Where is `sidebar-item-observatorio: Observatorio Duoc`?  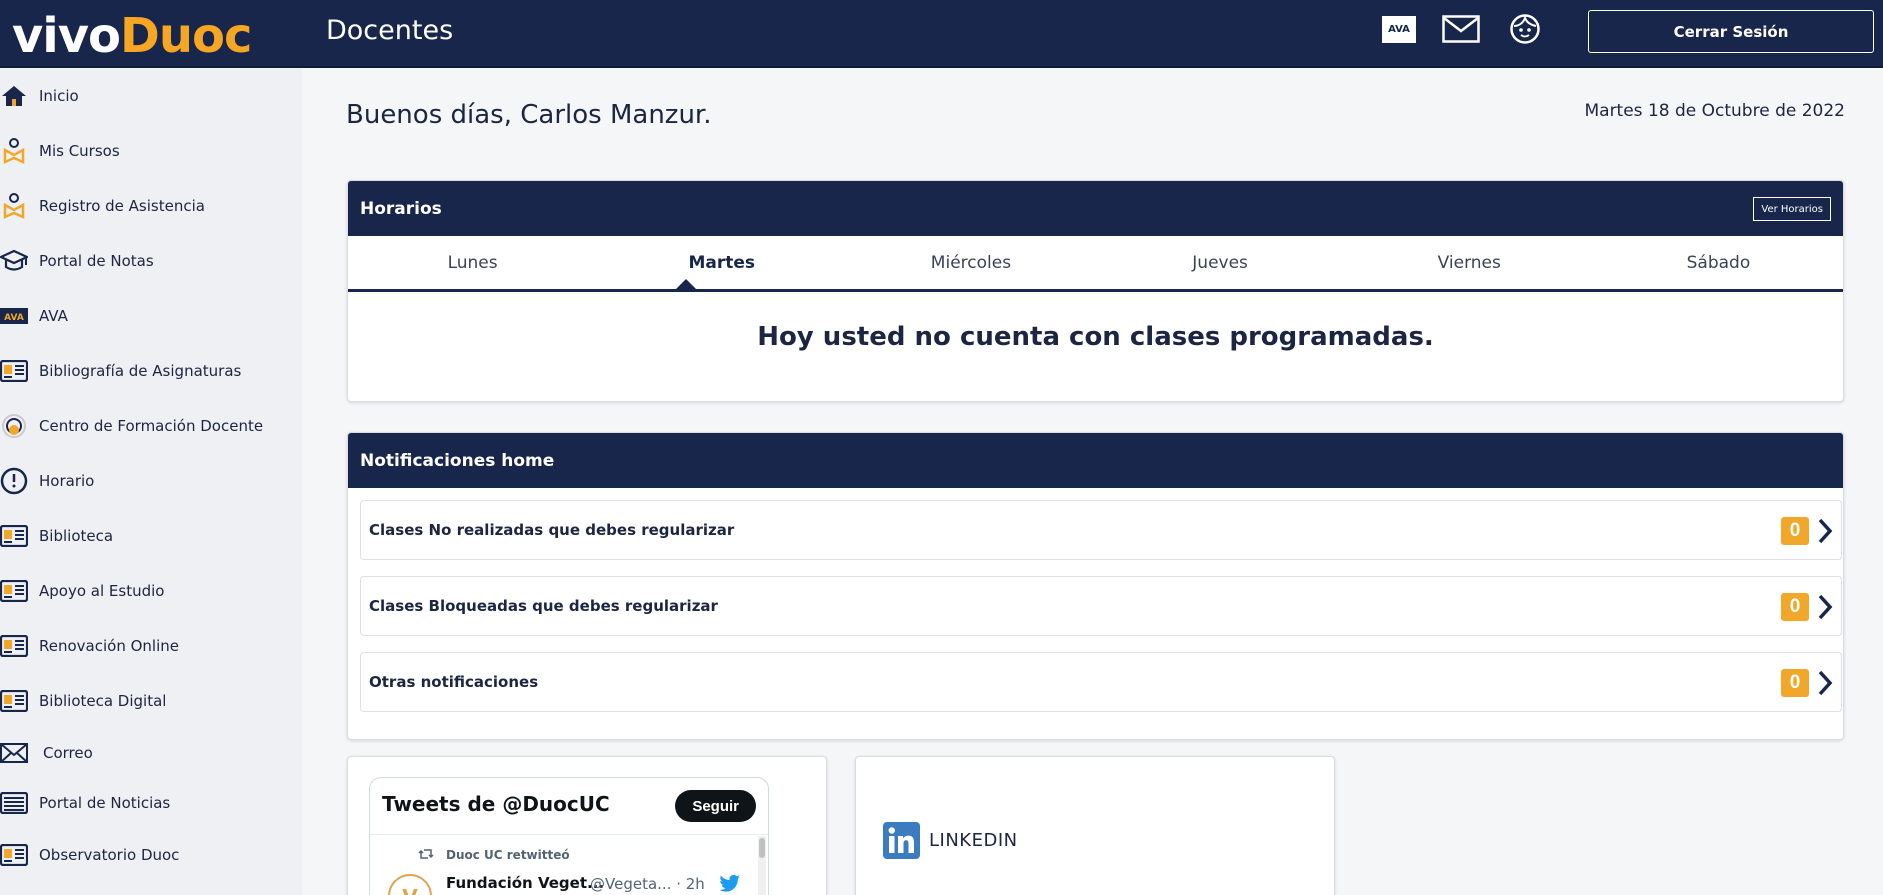 sidebar-item-observatorio: Observatorio Duoc is located at coordinates (150, 855).